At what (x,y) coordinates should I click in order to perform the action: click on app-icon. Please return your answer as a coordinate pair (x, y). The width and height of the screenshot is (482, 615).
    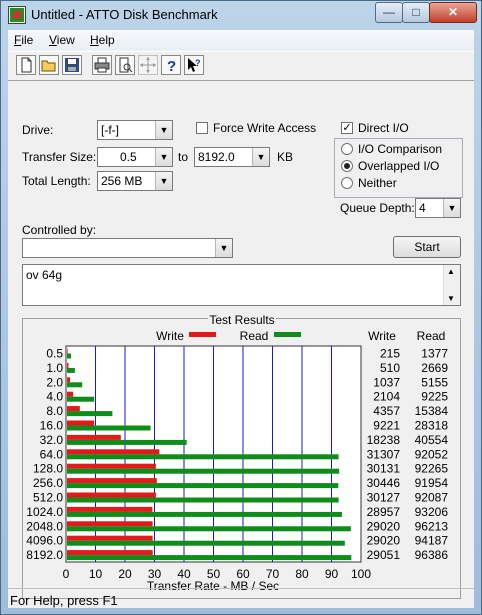
    Looking at the image, I should click on (17, 15).